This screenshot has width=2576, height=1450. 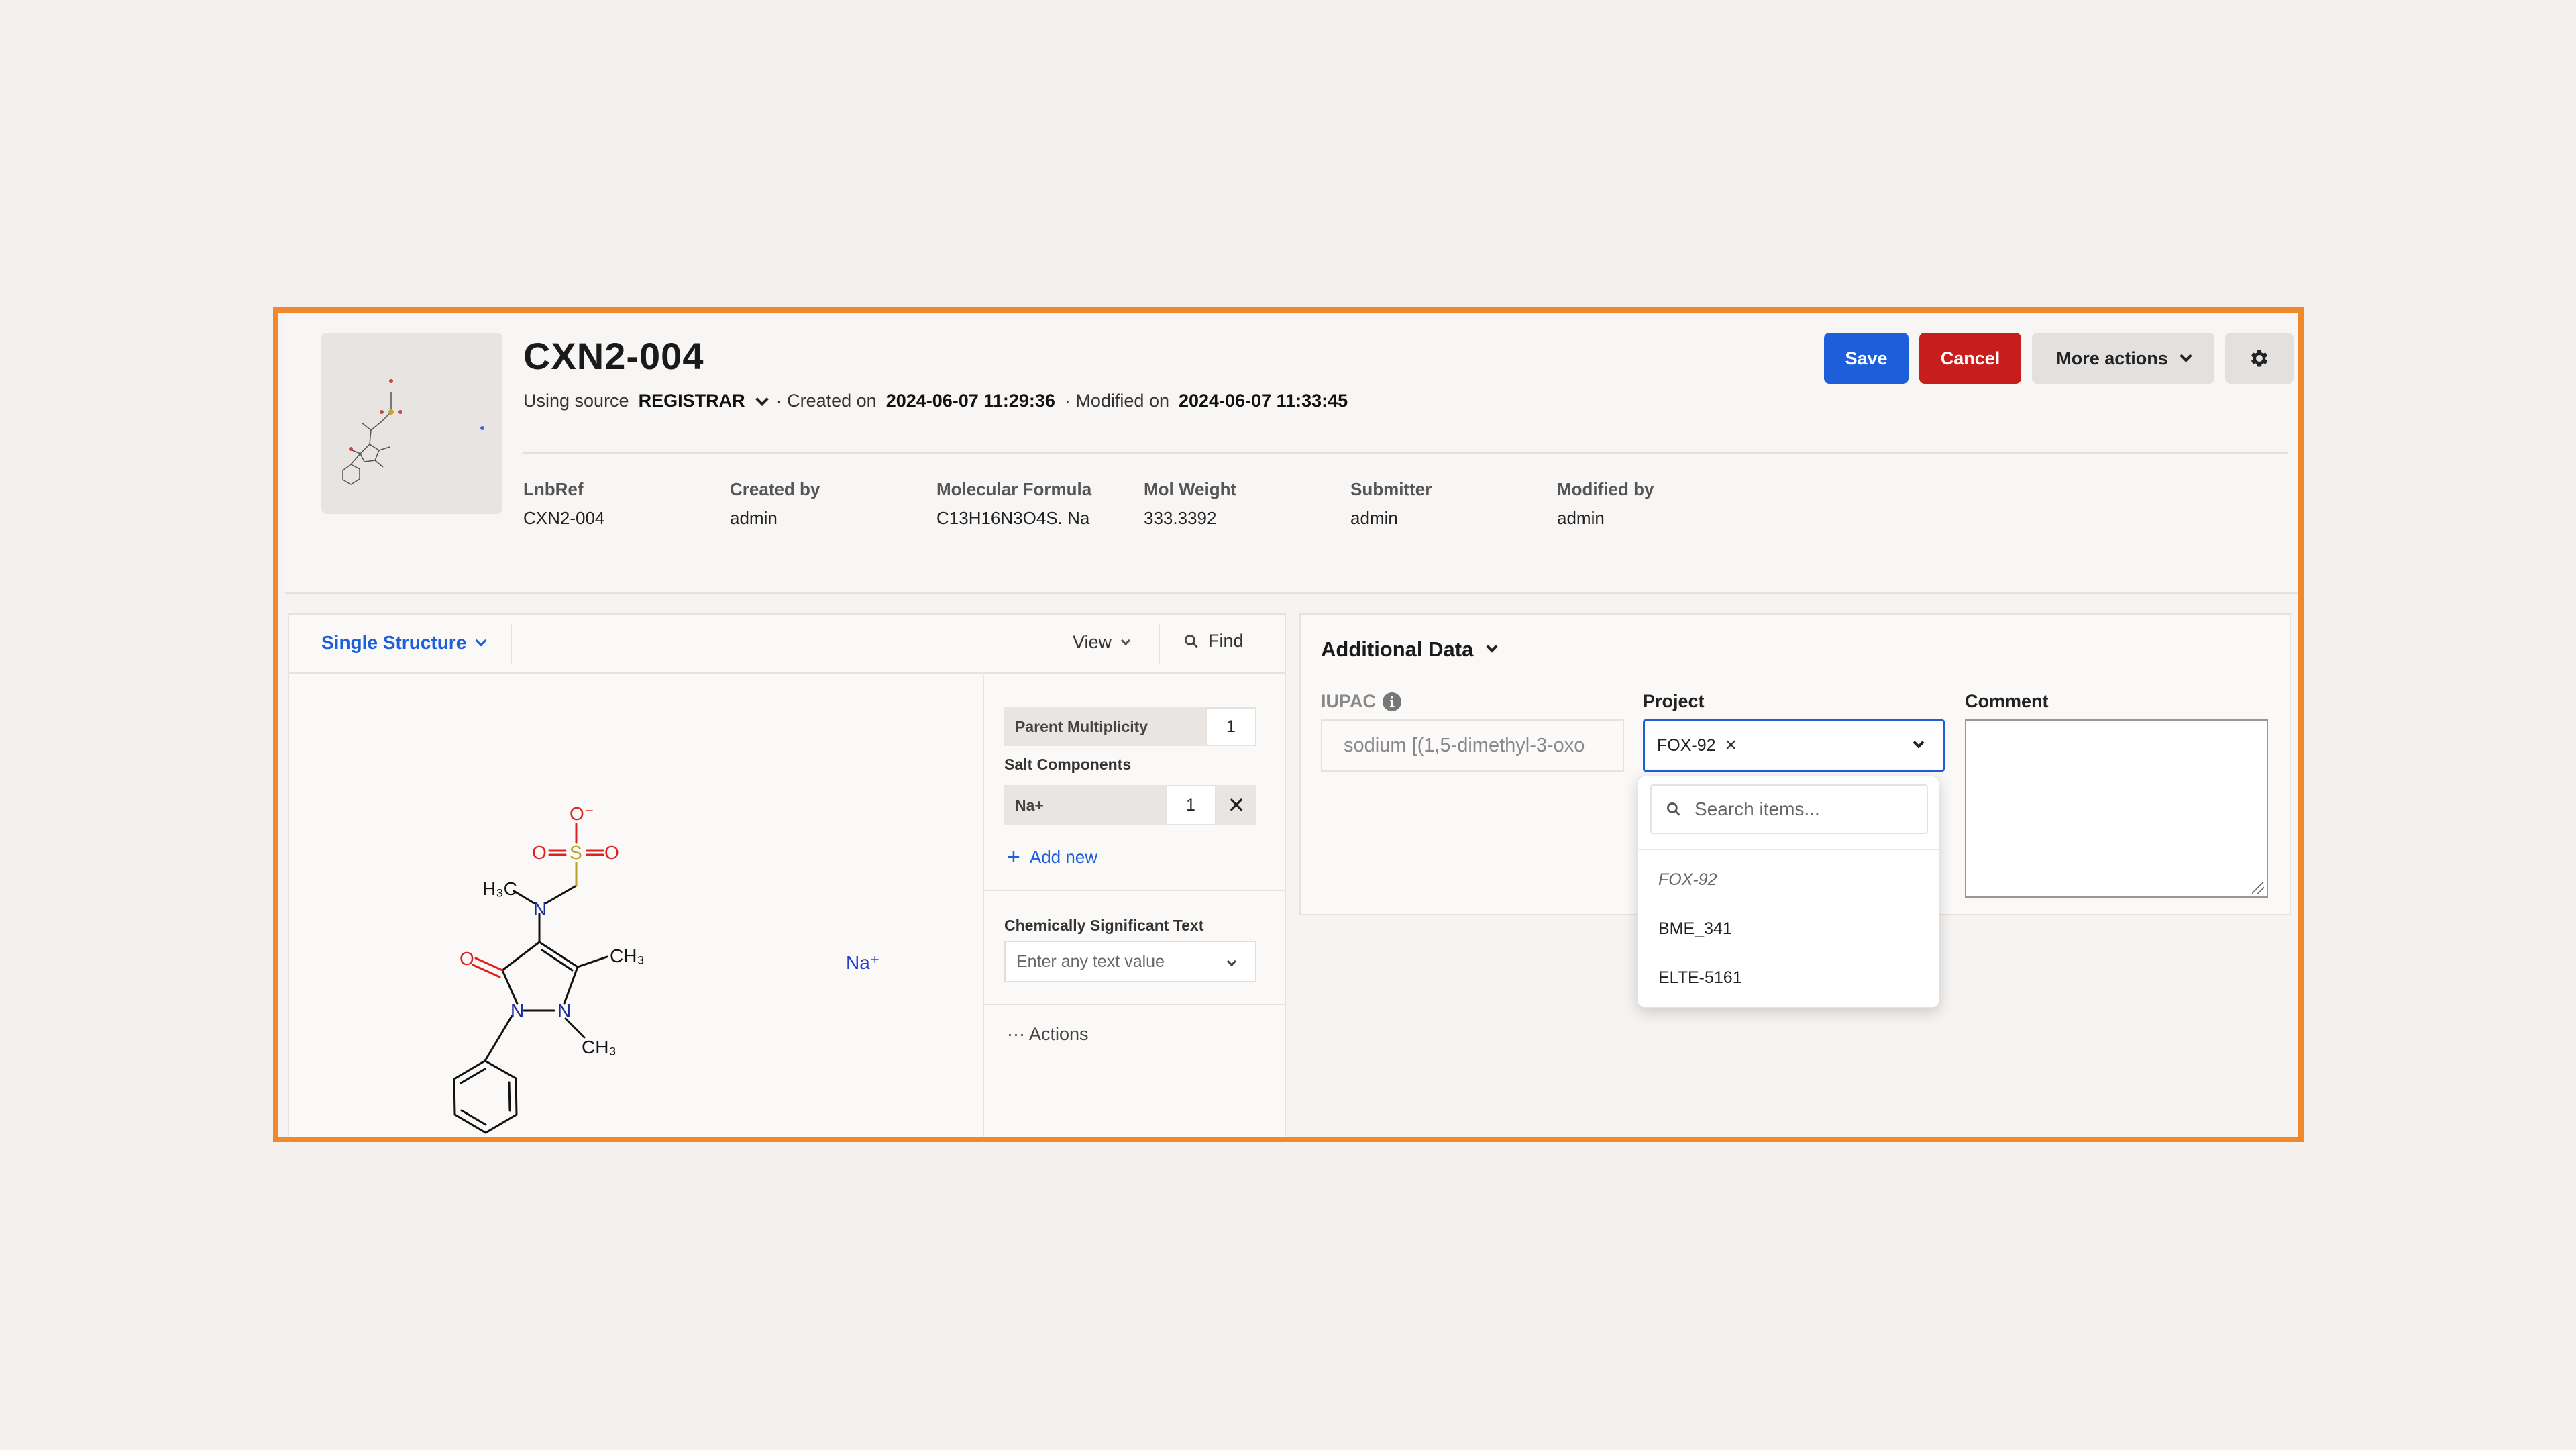 I want to click on modified-label: · Modified on, so click(x=1116, y=401).